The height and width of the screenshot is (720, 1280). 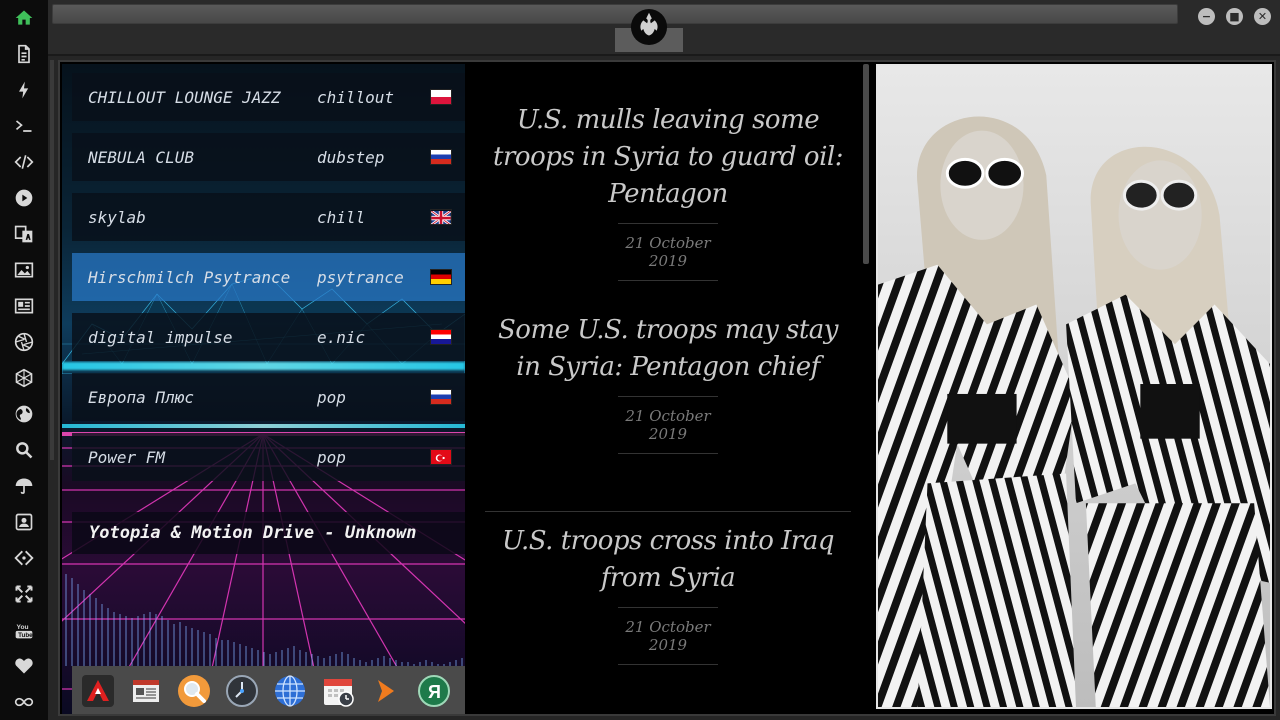 What do you see at coordinates (194, 691) in the screenshot?
I see `magnifier-icon` at bounding box center [194, 691].